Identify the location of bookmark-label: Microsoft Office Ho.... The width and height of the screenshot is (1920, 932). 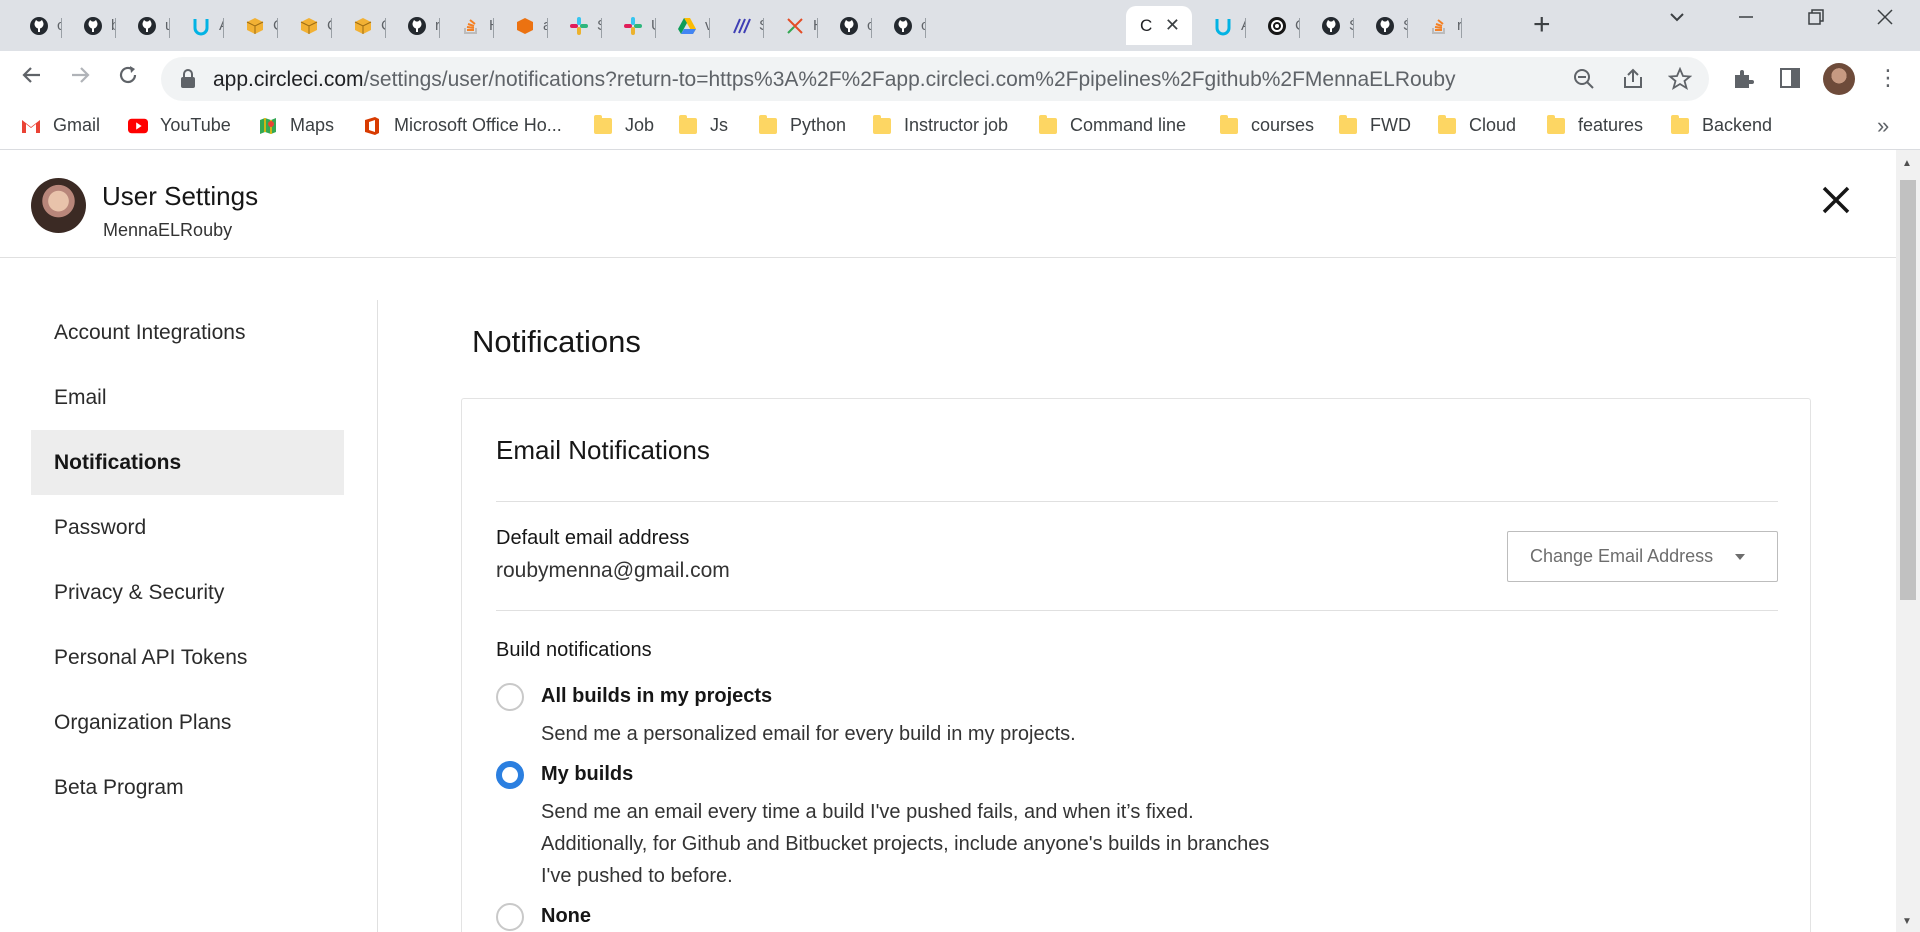
(478, 125).